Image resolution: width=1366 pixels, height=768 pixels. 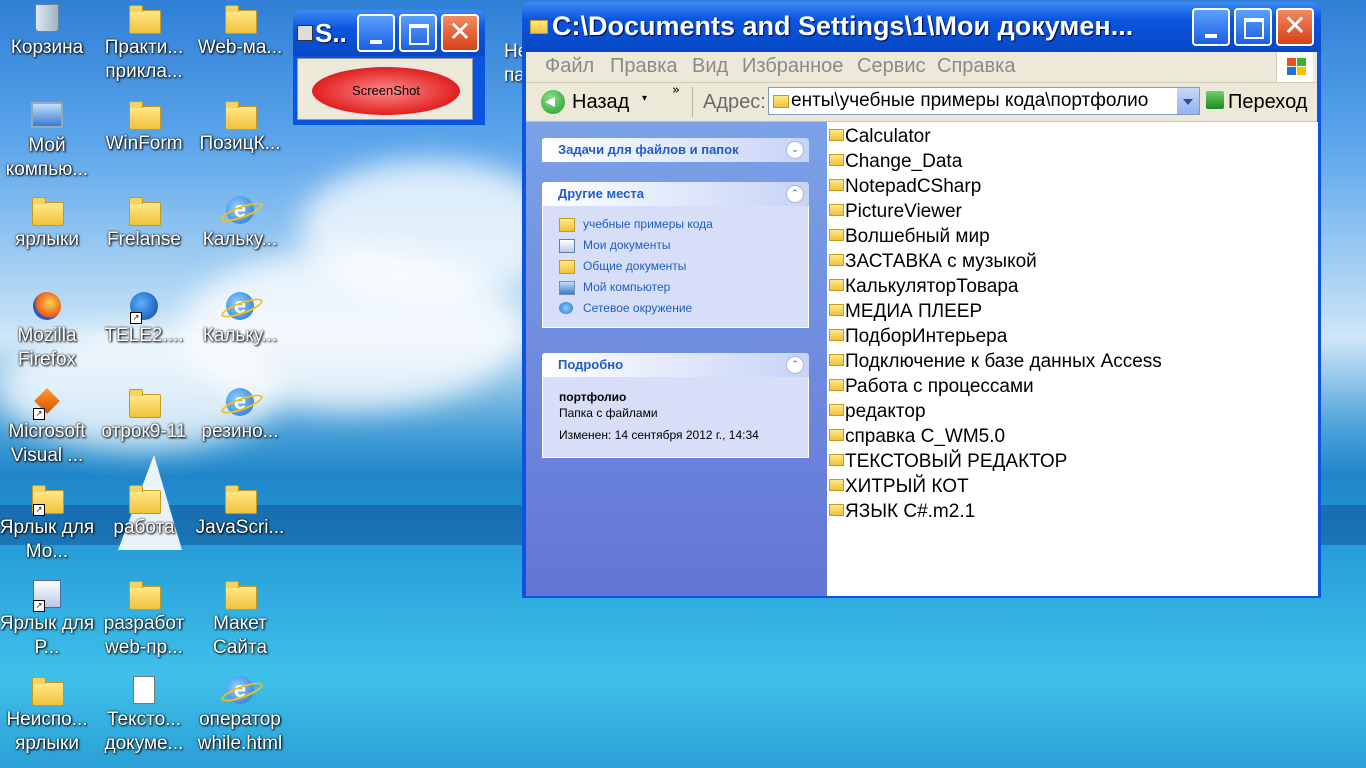 I want to click on windows-logo-icon, so click(x=1294, y=67).